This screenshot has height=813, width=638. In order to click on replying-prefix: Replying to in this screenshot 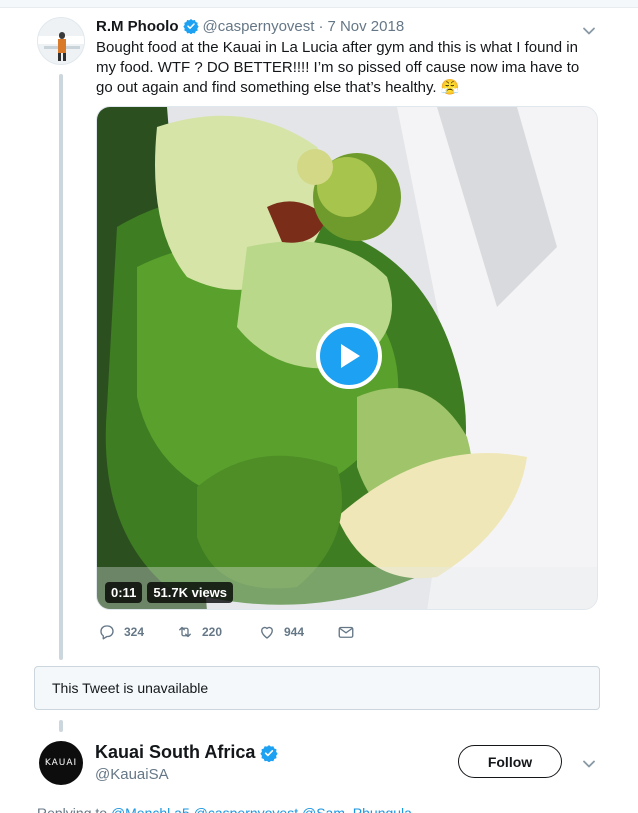, I will do `click(72, 809)`.